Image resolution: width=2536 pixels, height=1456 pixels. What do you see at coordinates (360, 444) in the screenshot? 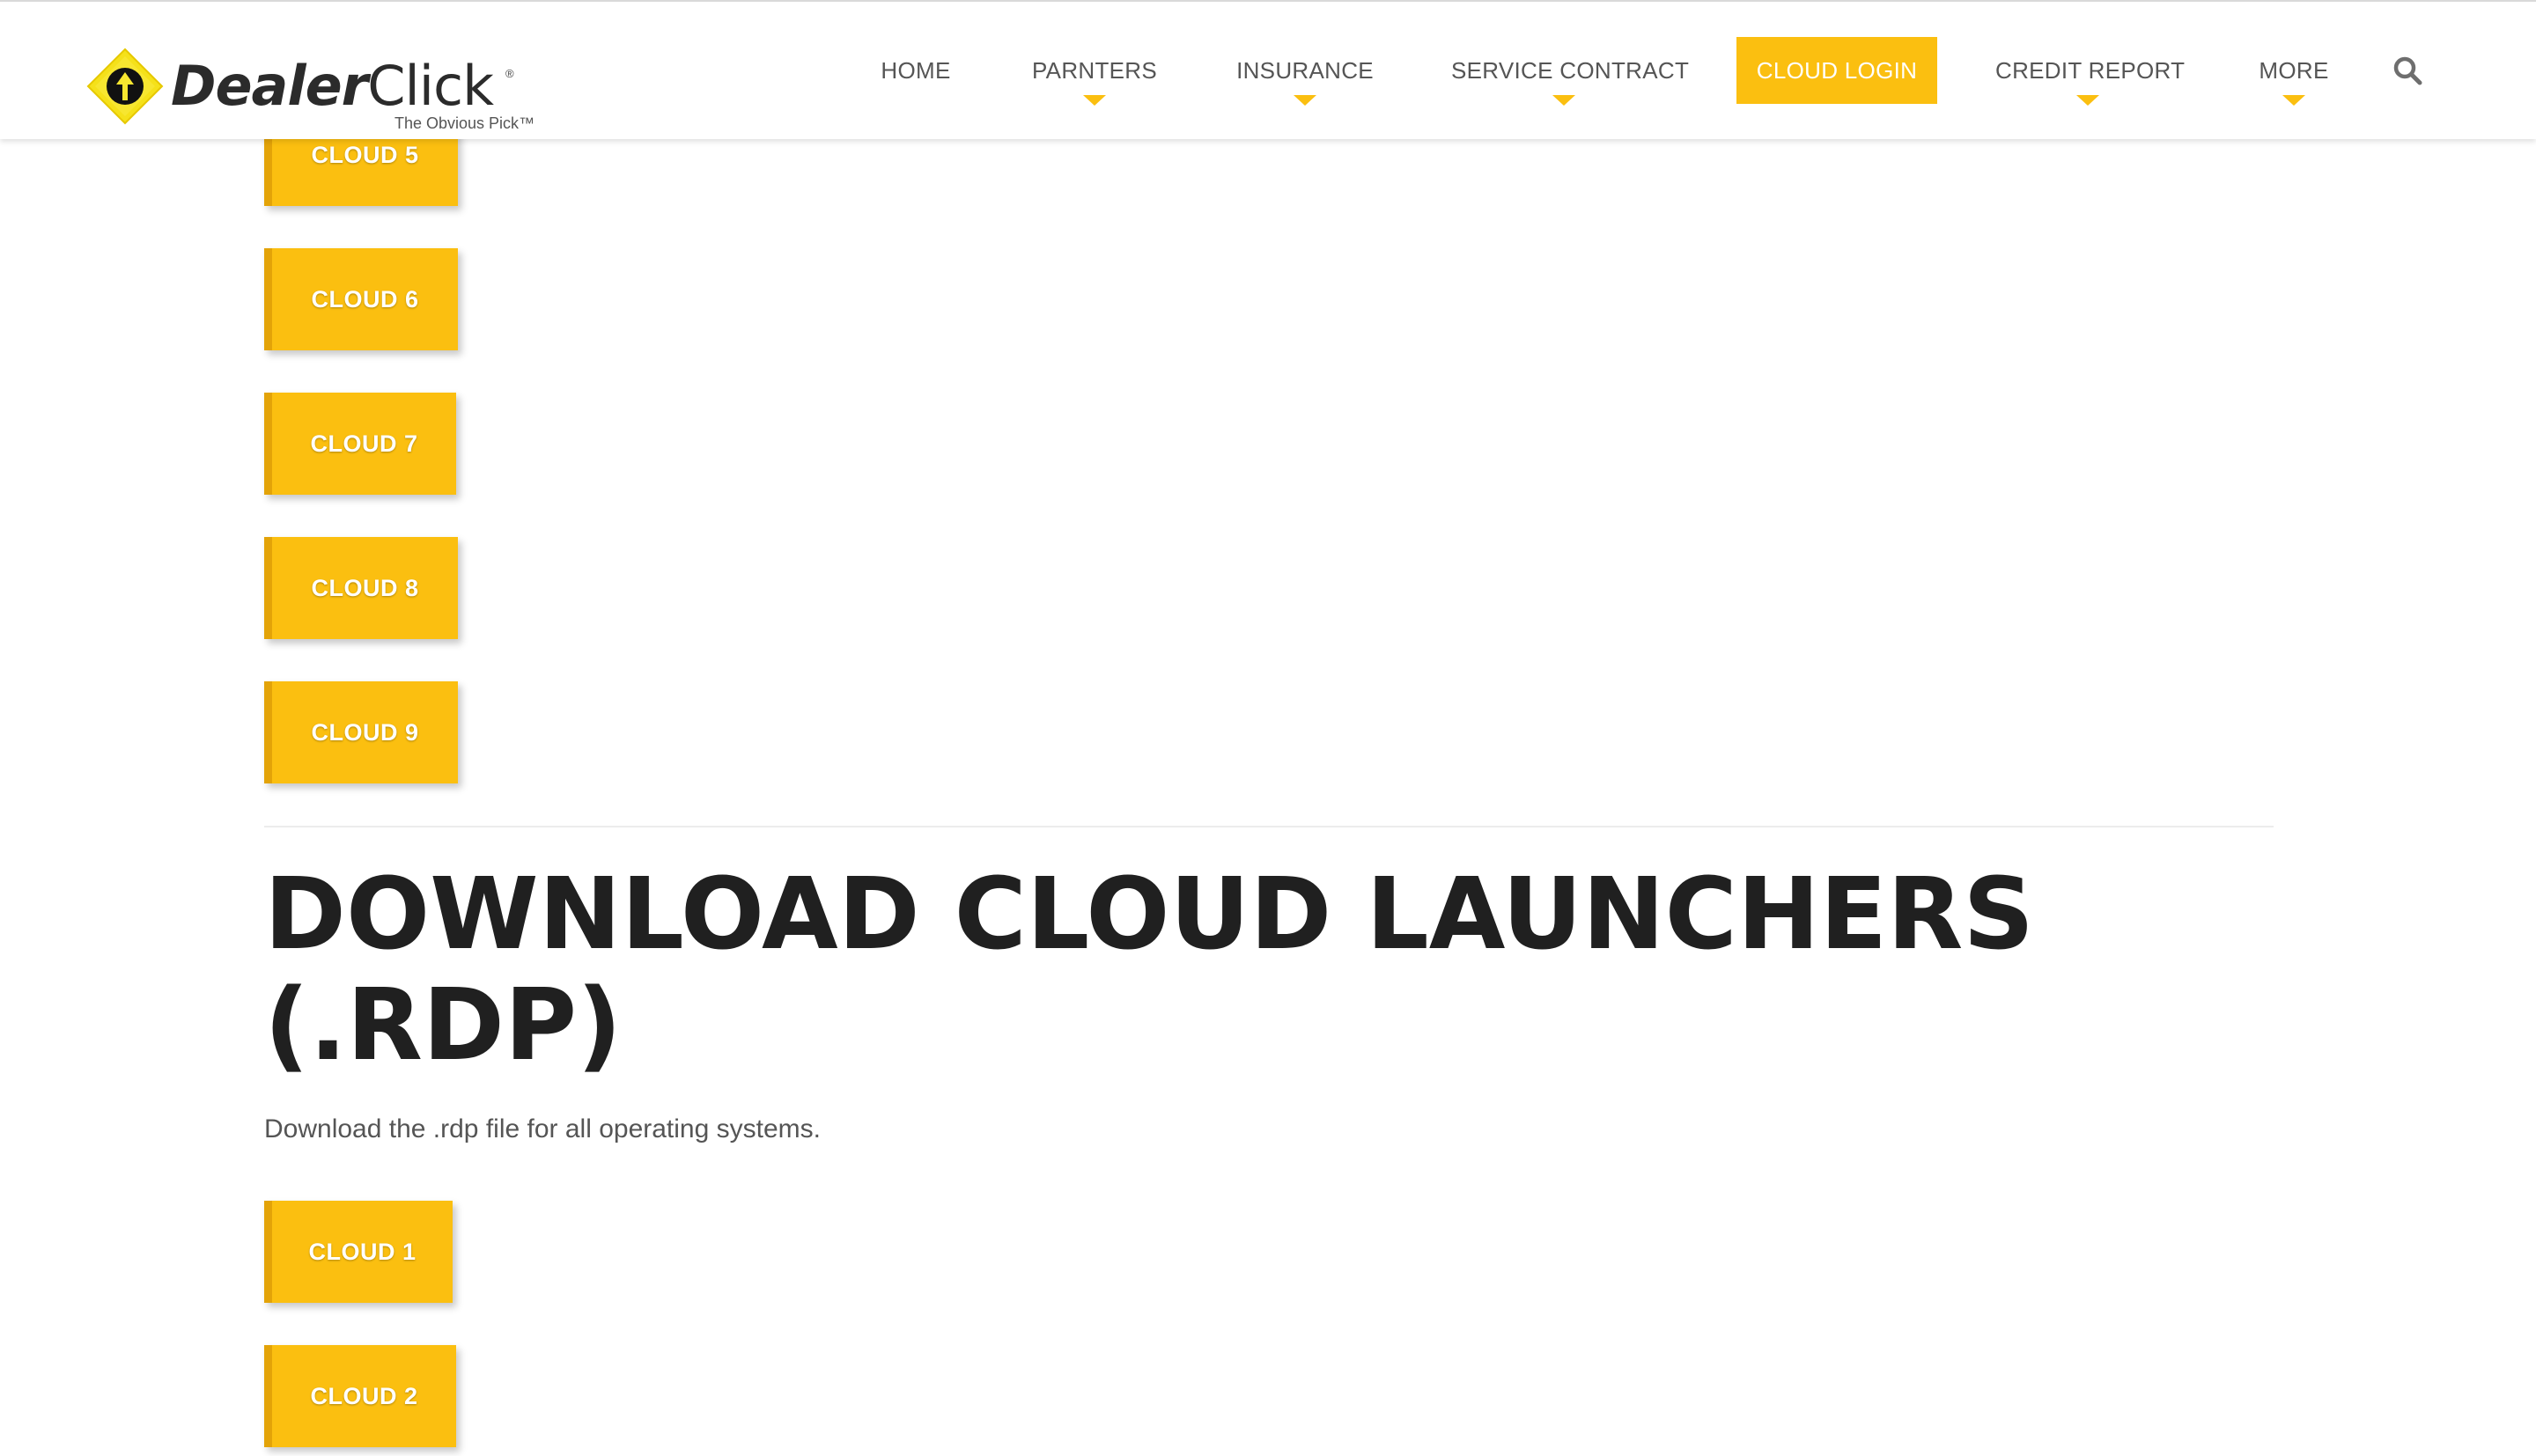
I see `cloud-7-button: CLOUD 7` at bounding box center [360, 444].